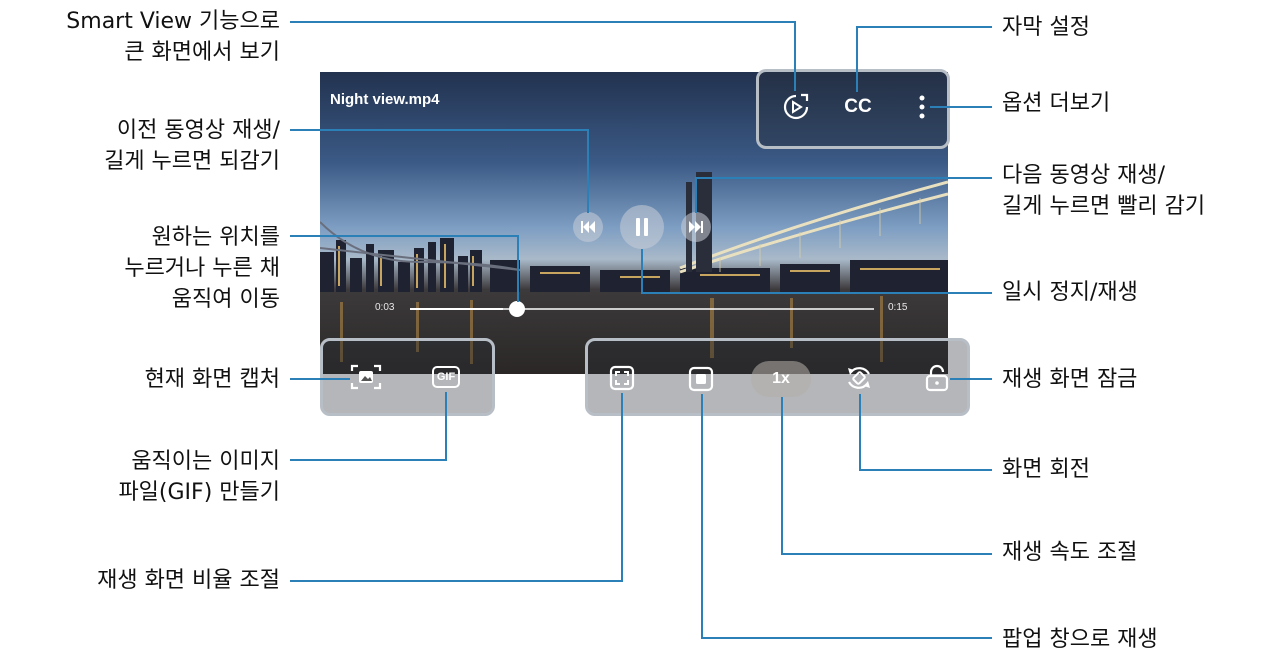 The height and width of the screenshot is (660, 1278). Describe the element at coordinates (199, 492) in the screenshot. I see `callout-gif-line2: 파일(GIF) 만들기` at that location.